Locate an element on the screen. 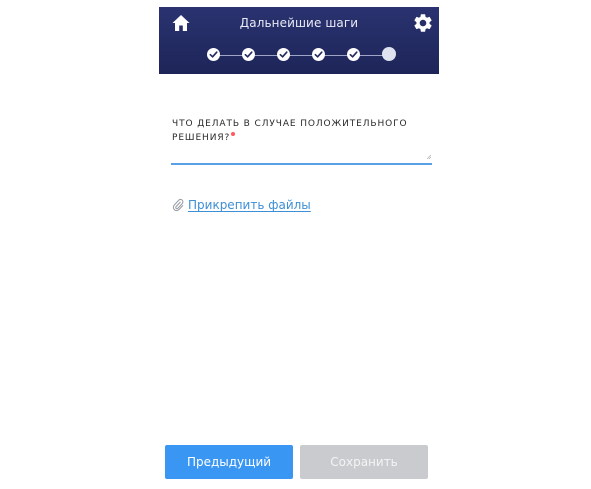  settings-button is located at coordinates (423, 23).